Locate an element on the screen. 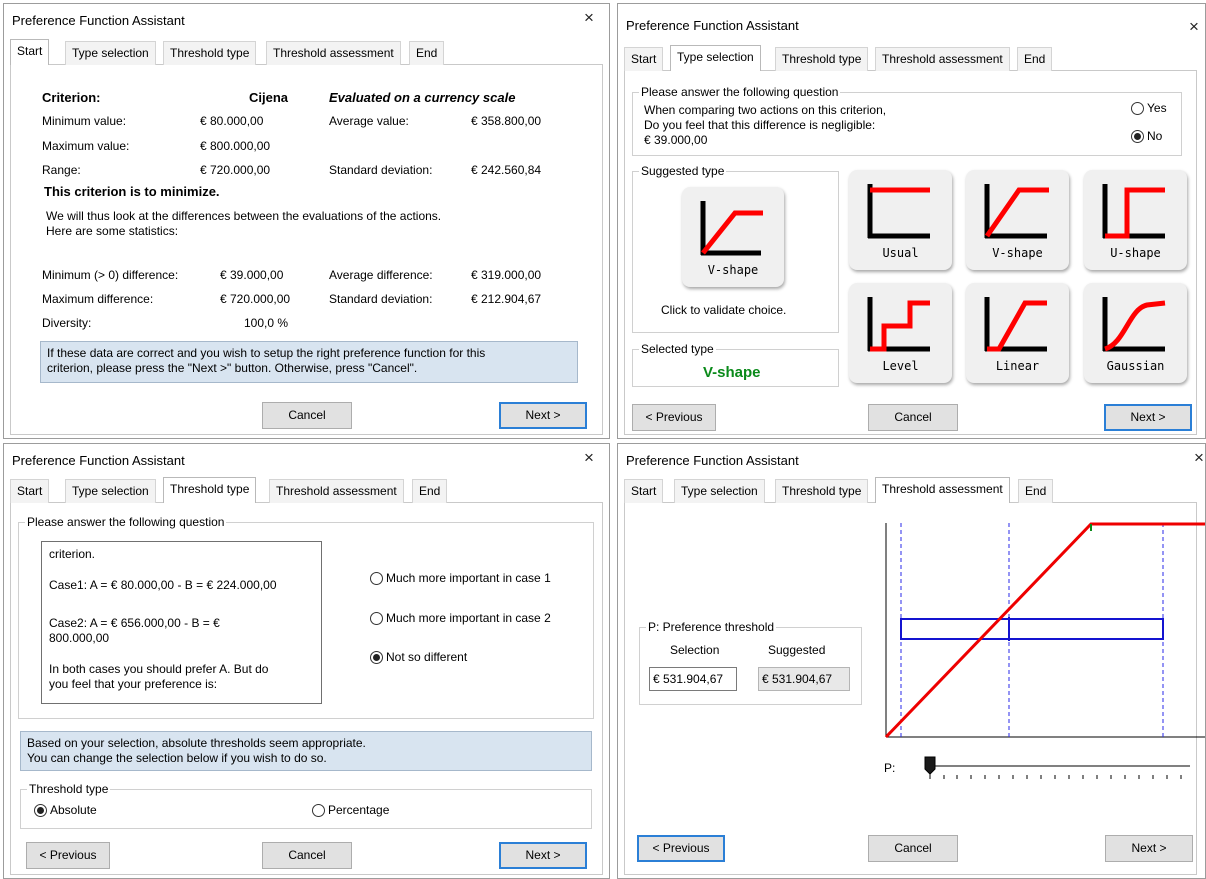 This screenshot has width=1206, height=879. linear-shape-button: Linear is located at coordinates (1017, 333).